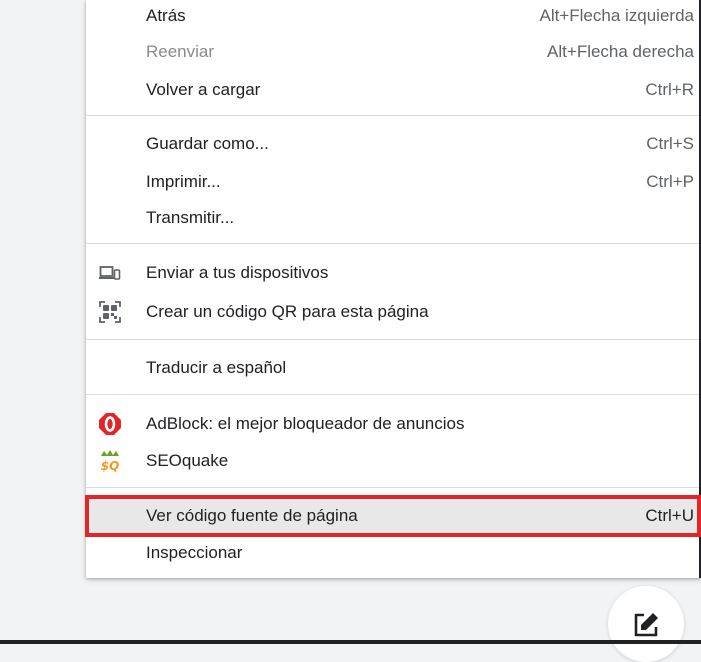 Image resolution: width=701 pixels, height=662 pixels. What do you see at coordinates (110, 424) in the screenshot?
I see `adblock-icon` at bounding box center [110, 424].